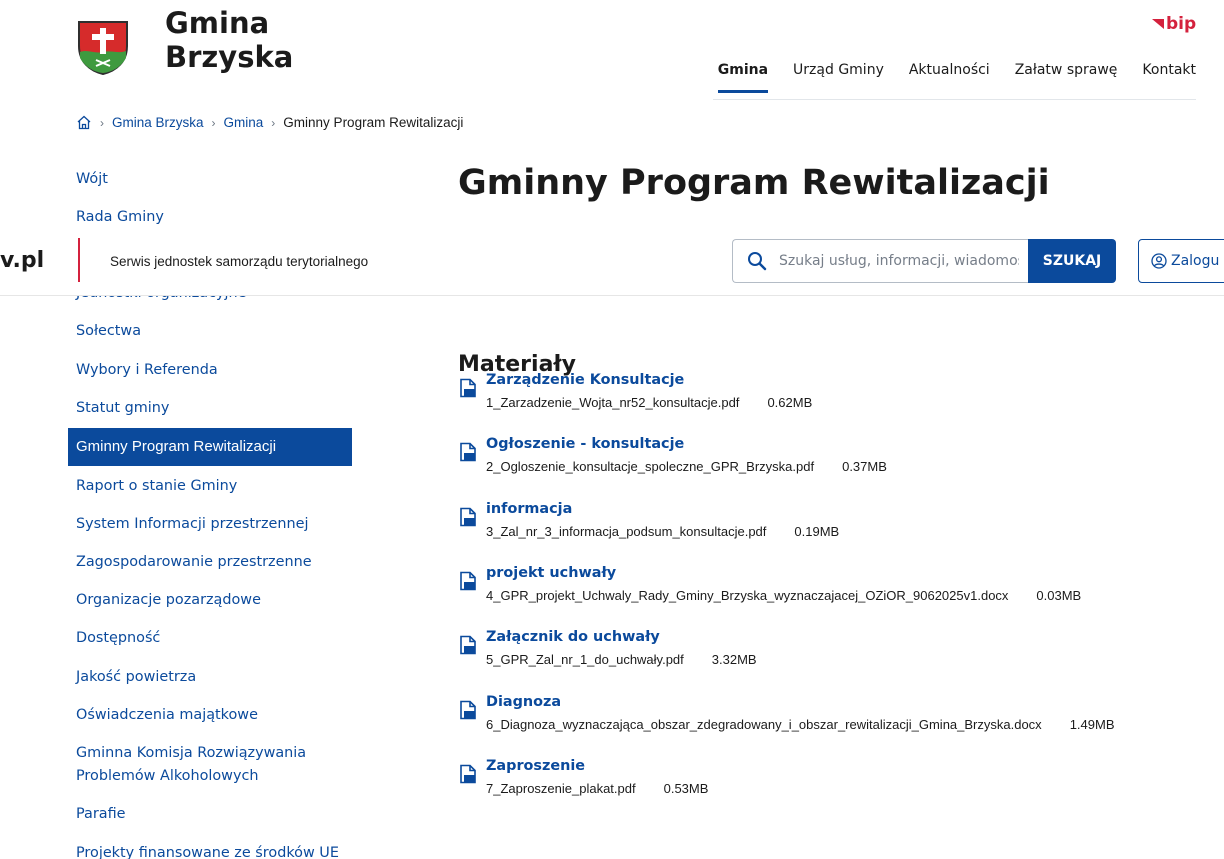 The height and width of the screenshot is (859, 1224). I want to click on material-link: Diagnoza, so click(523, 702).